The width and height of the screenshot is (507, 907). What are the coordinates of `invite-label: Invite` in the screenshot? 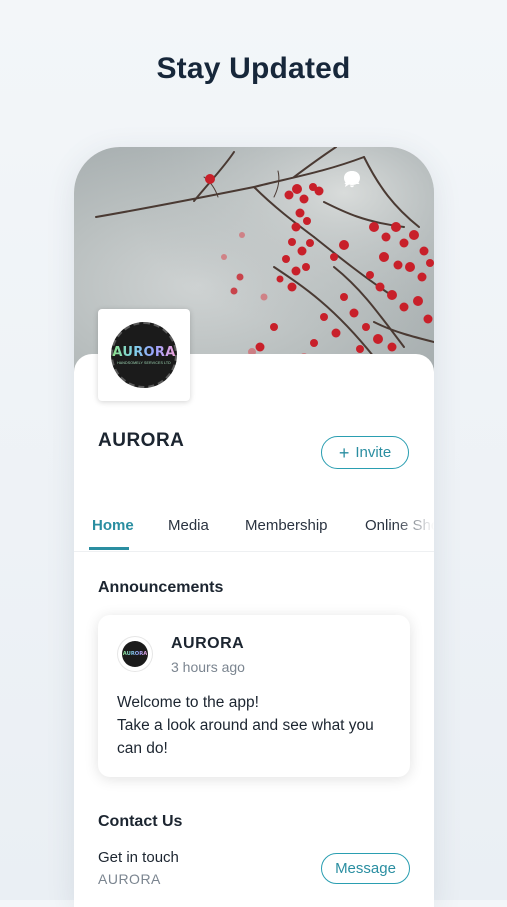 It's located at (373, 452).